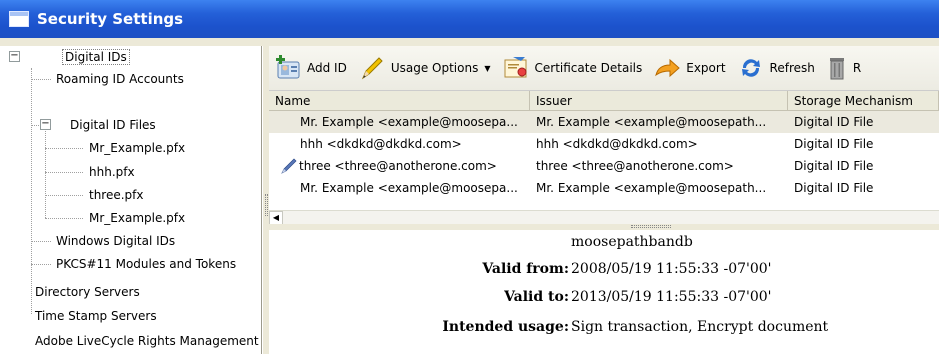  I want to click on tree-item-time-stamp-servers: Time Stamp Servers, so click(96, 316).